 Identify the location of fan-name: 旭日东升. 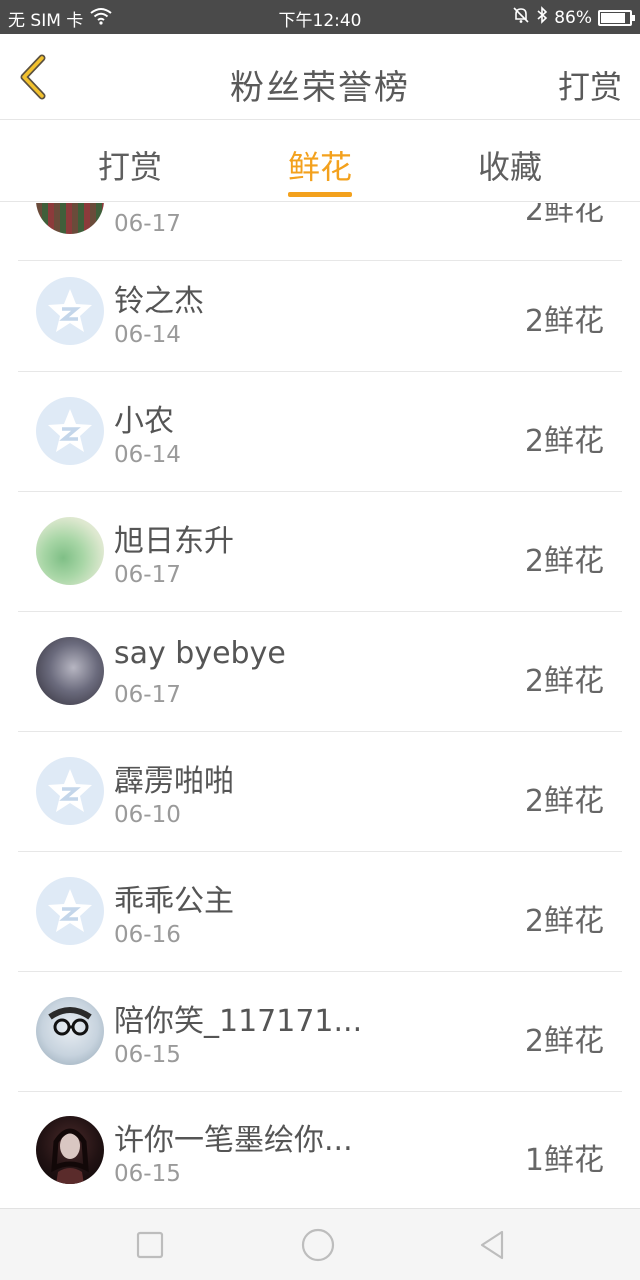
(174, 541).